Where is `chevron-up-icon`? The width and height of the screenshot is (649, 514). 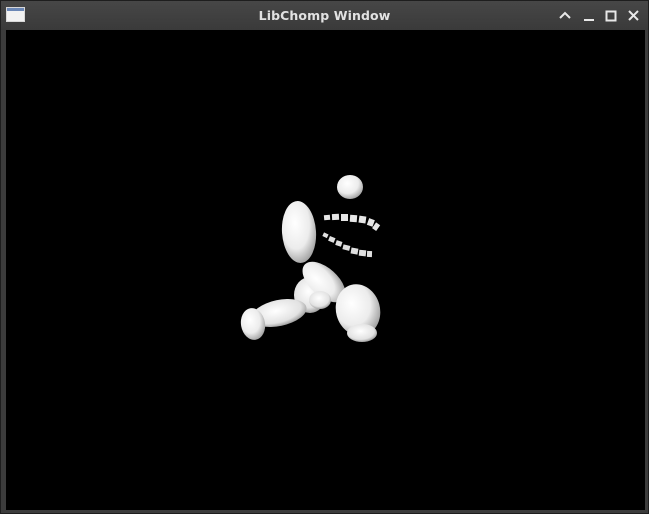 chevron-up-icon is located at coordinates (565, 15).